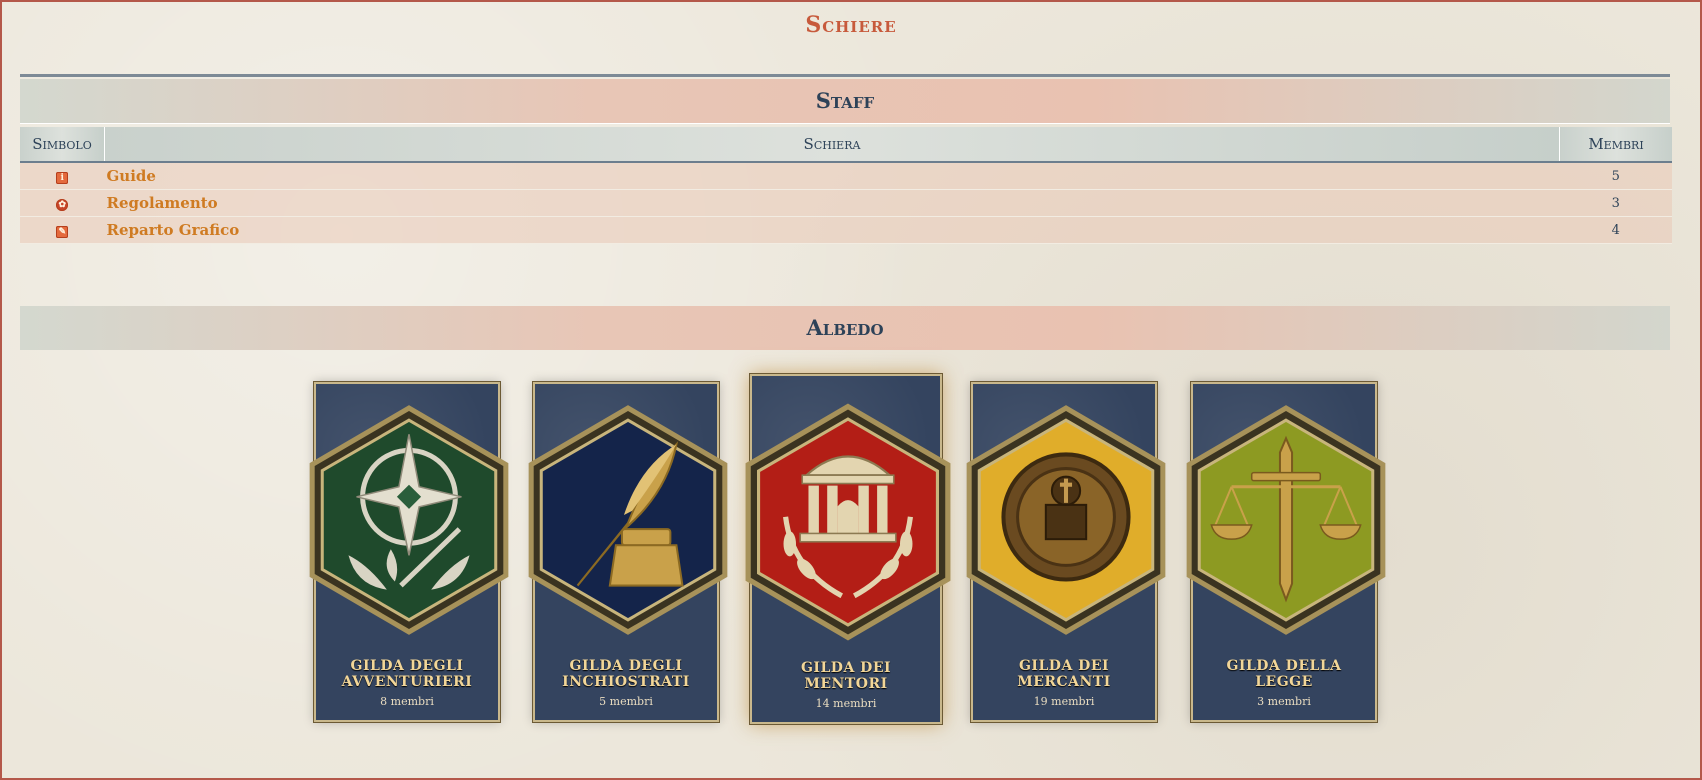 The width and height of the screenshot is (1702, 780). I want to click on brush-icon: ✎, so click(62, 232).